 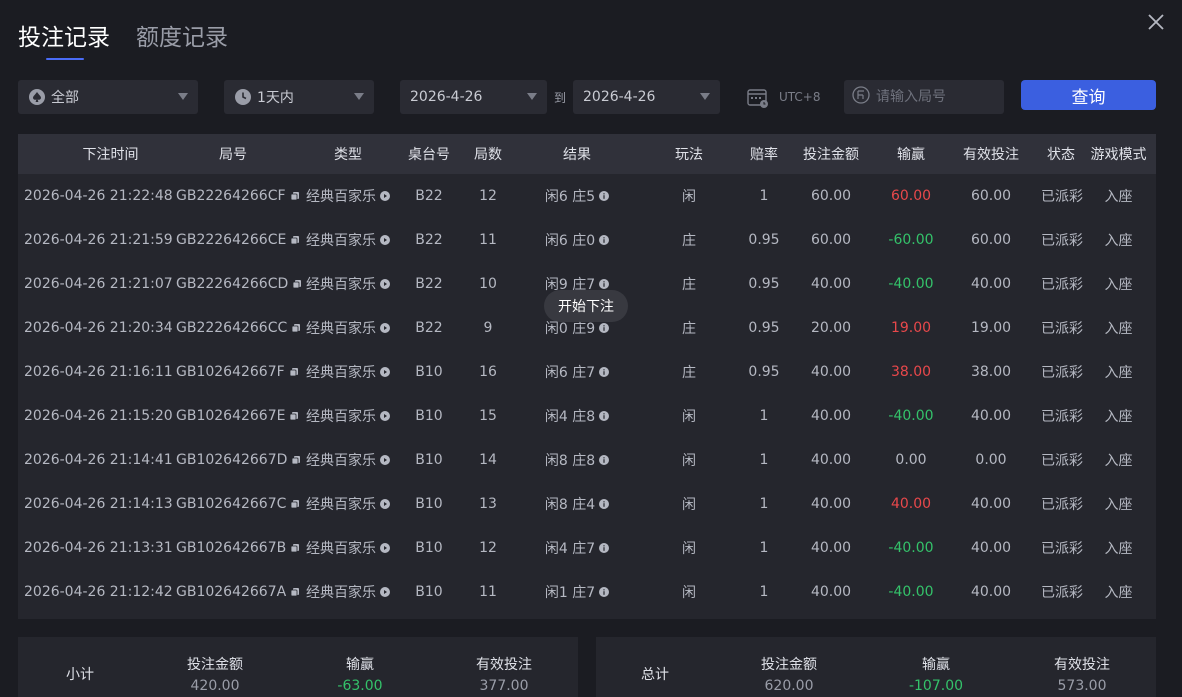 What do you see at coordinates (689, 155) in the screenshot?
I see `column-header-play: 玩法` at bounding box center [689, 155].